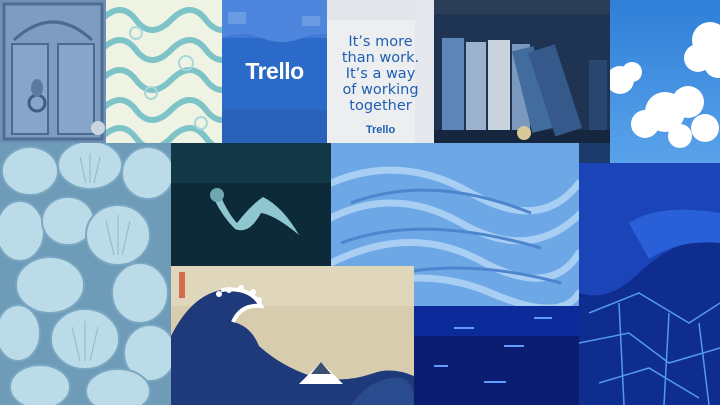 This screenshot has height=405, width=720. What do you see at coordinates (53, 71) in the screenshot?
I see `door-photo` at bounding box center [53, 71].